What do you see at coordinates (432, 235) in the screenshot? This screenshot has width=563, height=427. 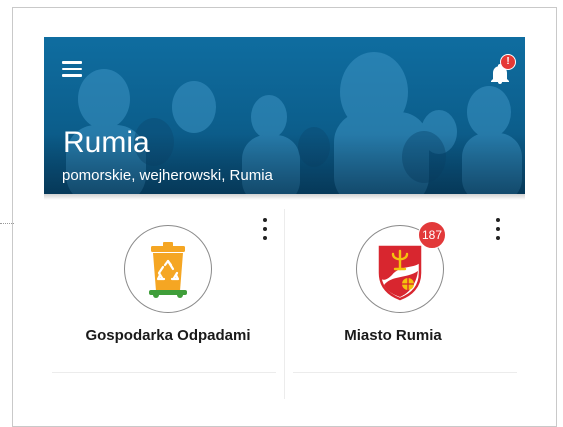 I see `module-notification-badge: 187` at bounding box center [432, 235].